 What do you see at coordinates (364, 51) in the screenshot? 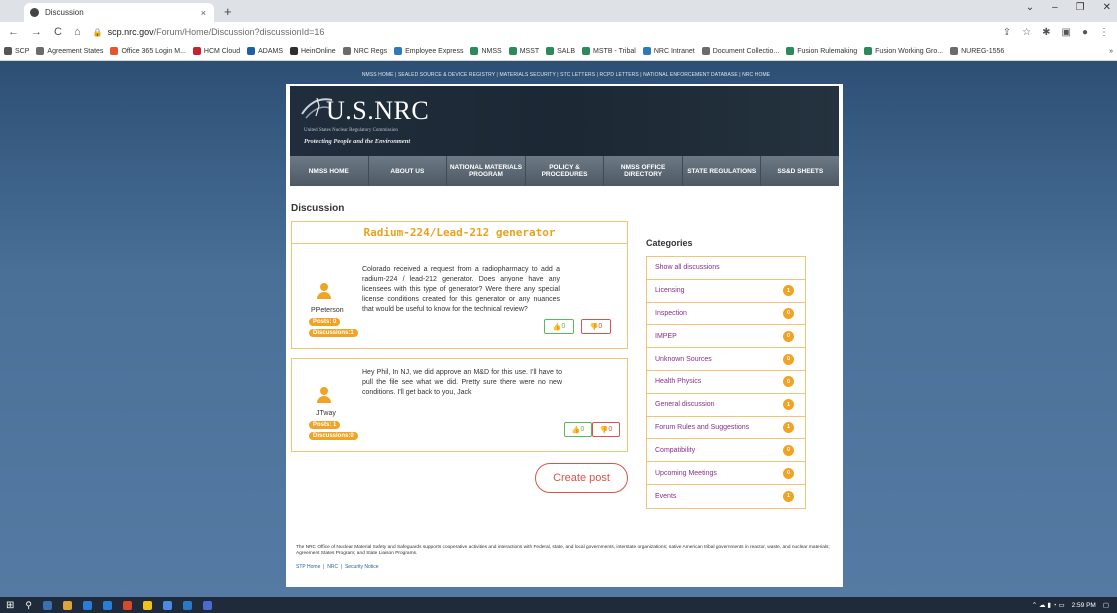
I see `bookmark-item: NRC Regs` at bounding box center [364, 51].